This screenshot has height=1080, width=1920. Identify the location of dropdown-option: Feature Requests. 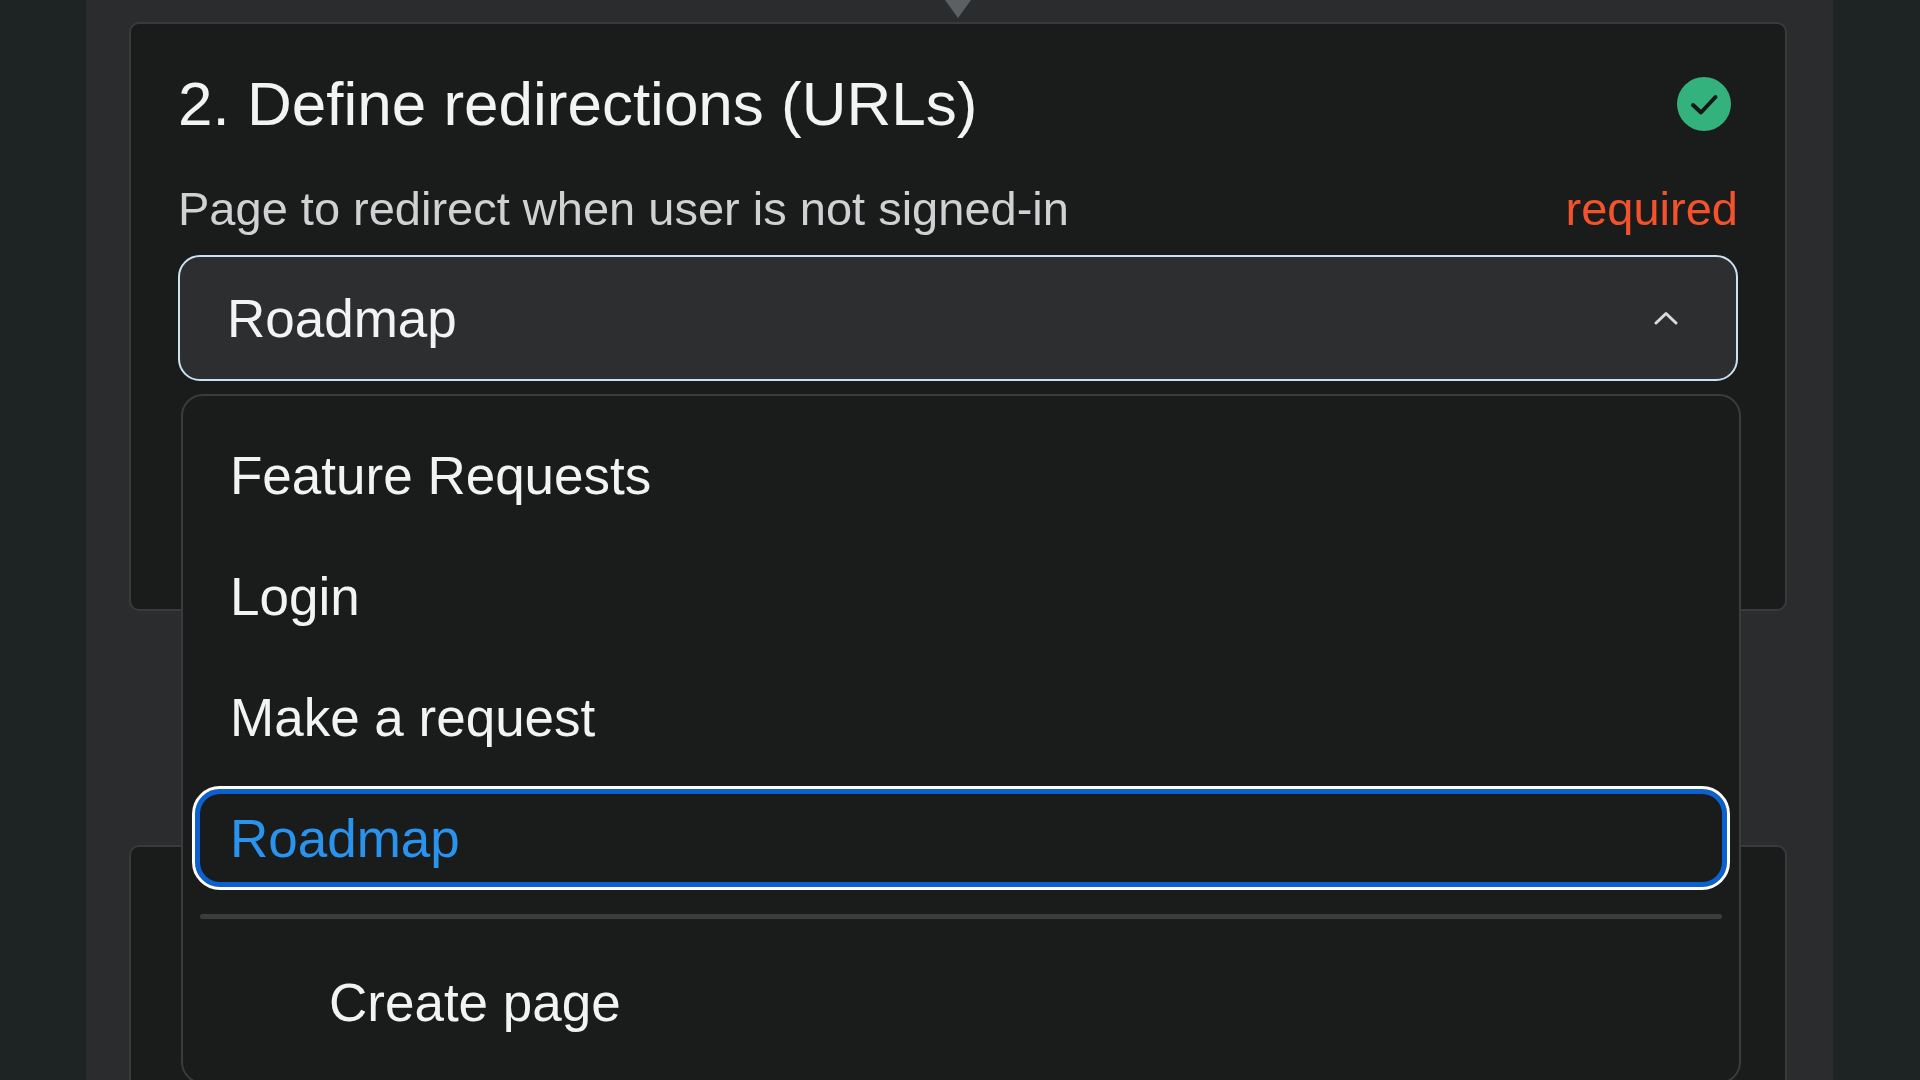
(961, 475).